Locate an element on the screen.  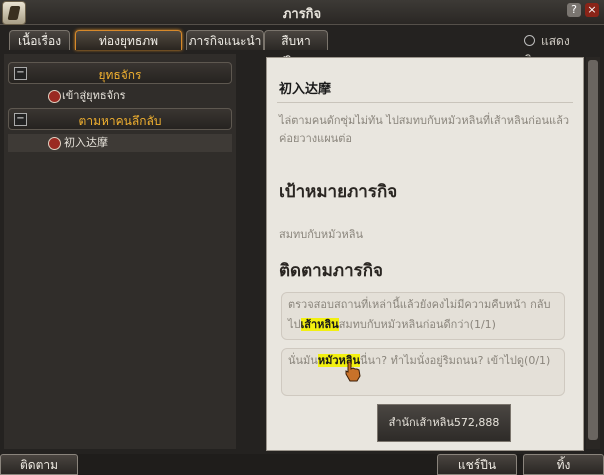
tab-mystery: สืบหาปริศนา is located at coordinates (296, 49).